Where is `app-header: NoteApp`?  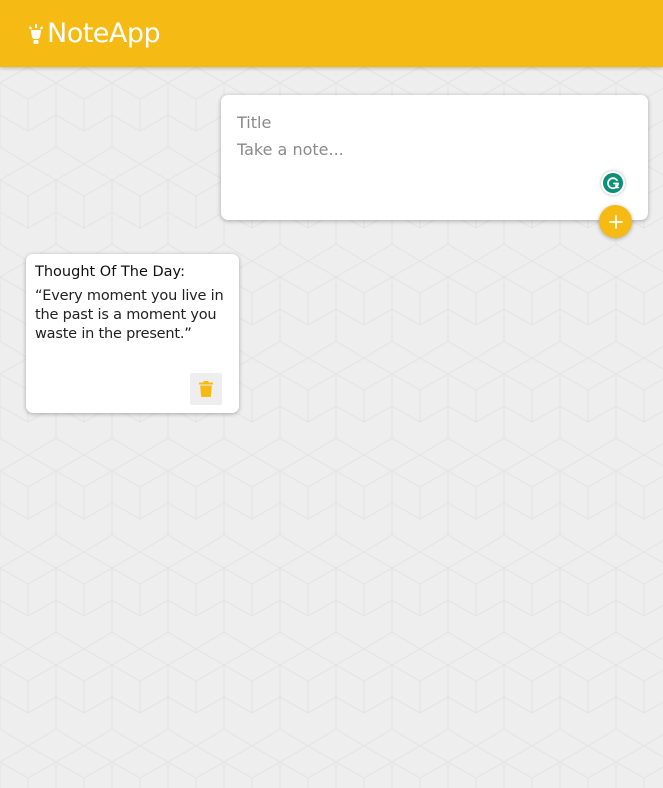 app-header: NoteApp is located at coordinates (331, 33).